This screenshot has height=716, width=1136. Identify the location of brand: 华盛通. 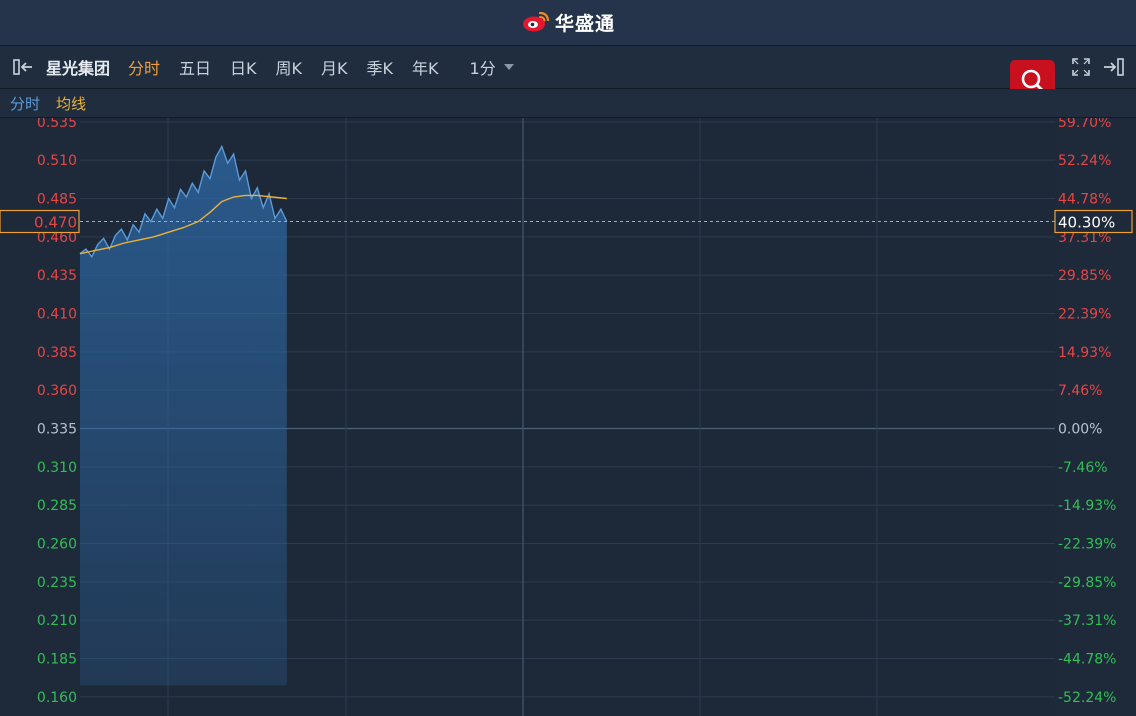
(568, 23).